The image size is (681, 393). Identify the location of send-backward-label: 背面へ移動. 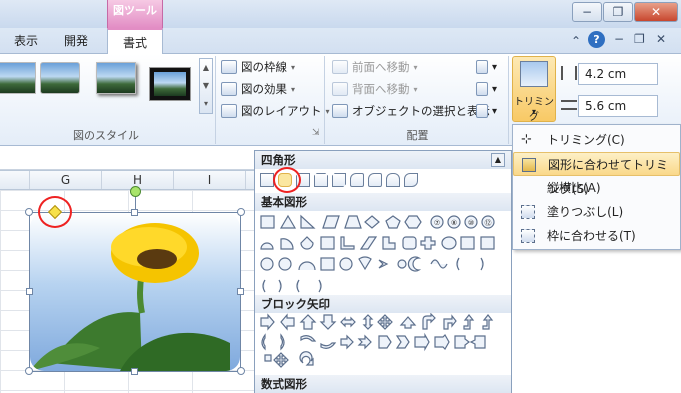
(381, 89).